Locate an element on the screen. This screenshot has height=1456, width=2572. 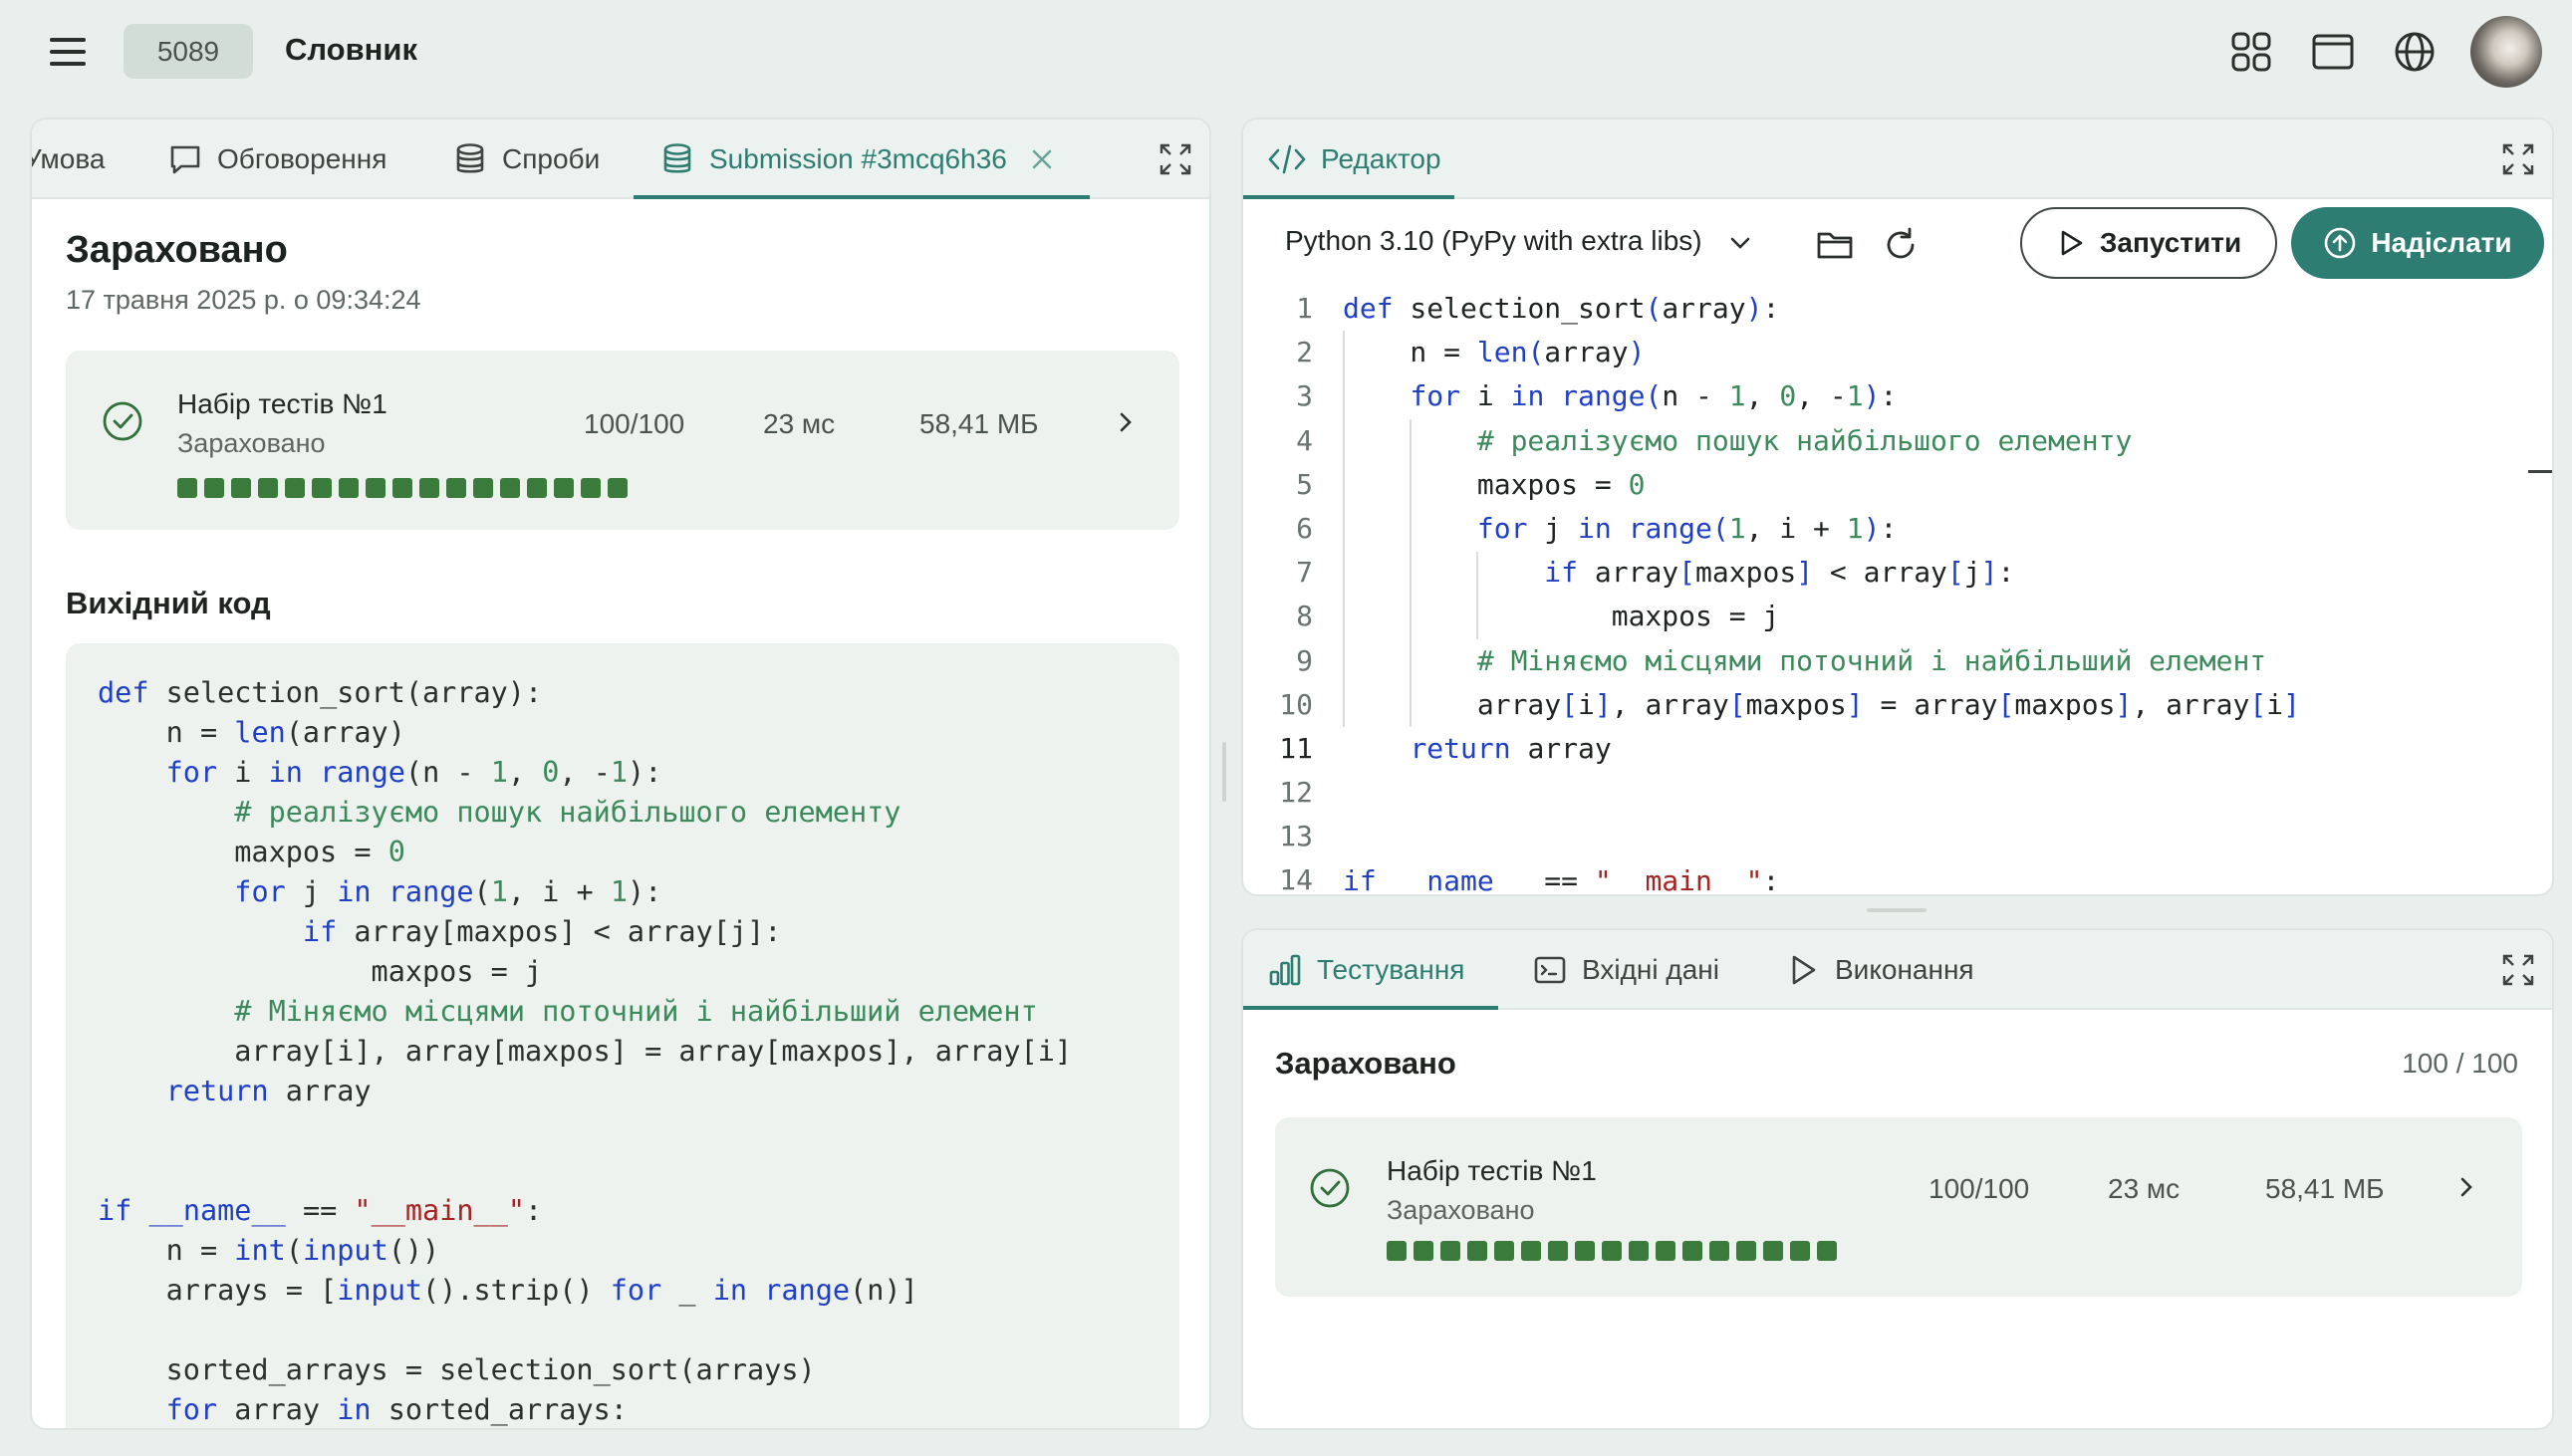
line-number: 7 is located at coordinates (1304, 573).